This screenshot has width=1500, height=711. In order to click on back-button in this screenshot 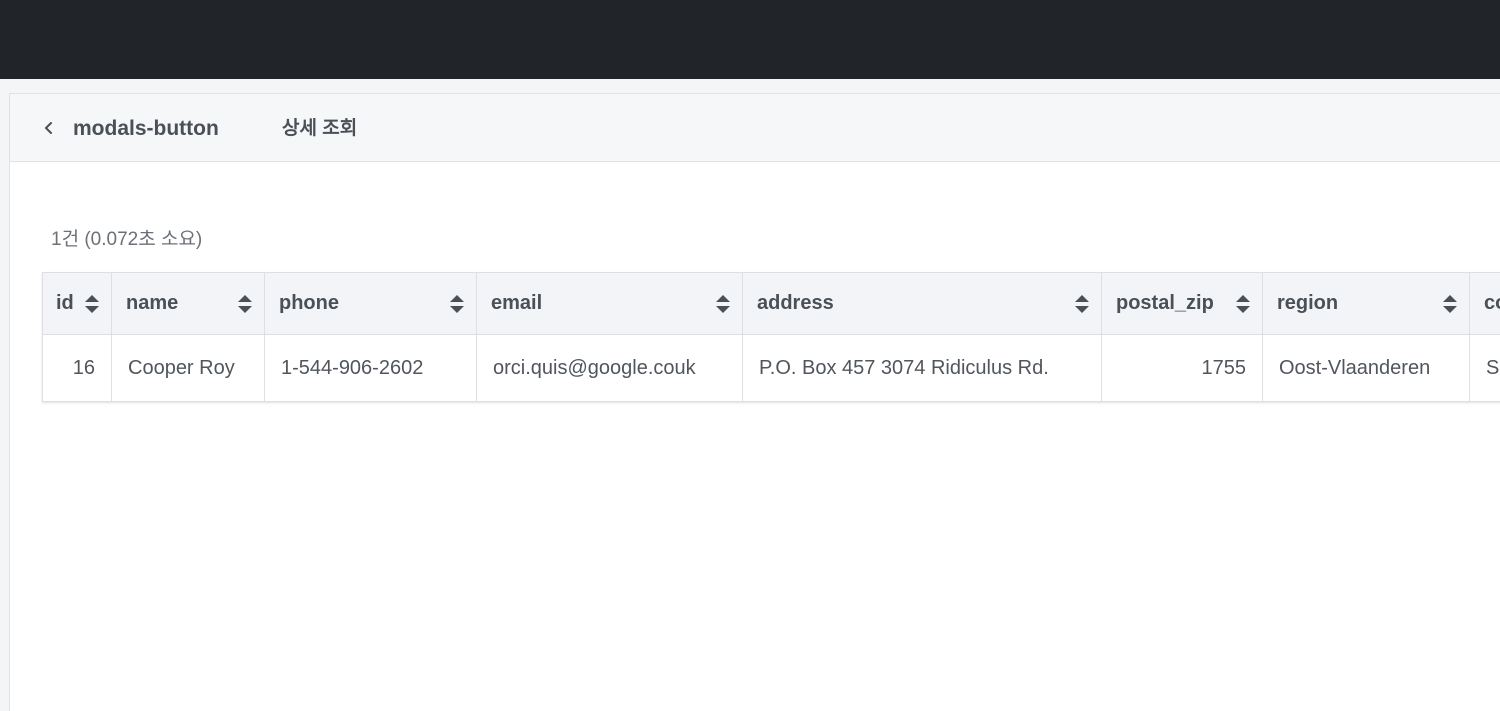, I will do `click(49, 128)`.